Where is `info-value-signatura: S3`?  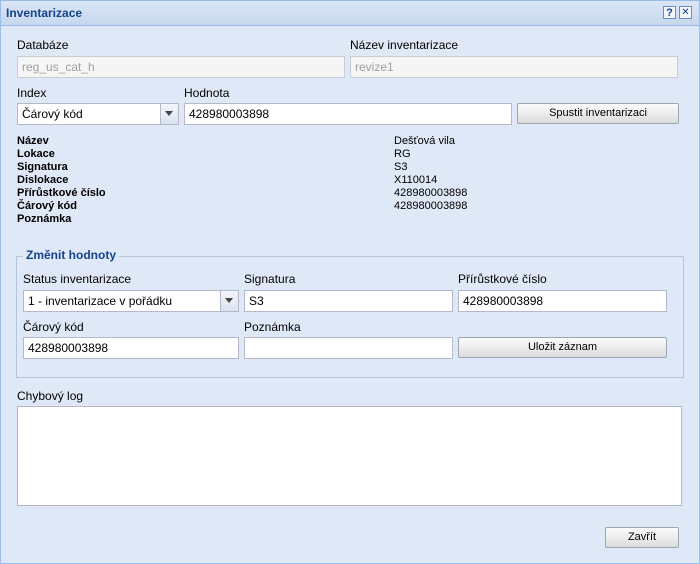 info-value-signatura: S3 is located at coordinates (401, 167).